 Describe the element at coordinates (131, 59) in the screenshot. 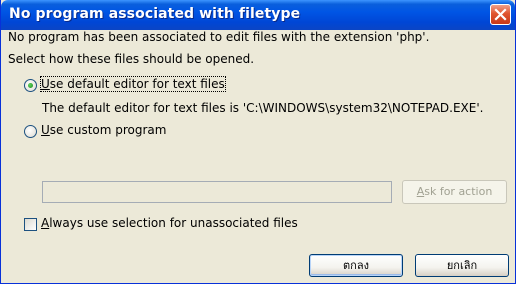

I see `prompt-text: Select how these files should be opened.` at that location.